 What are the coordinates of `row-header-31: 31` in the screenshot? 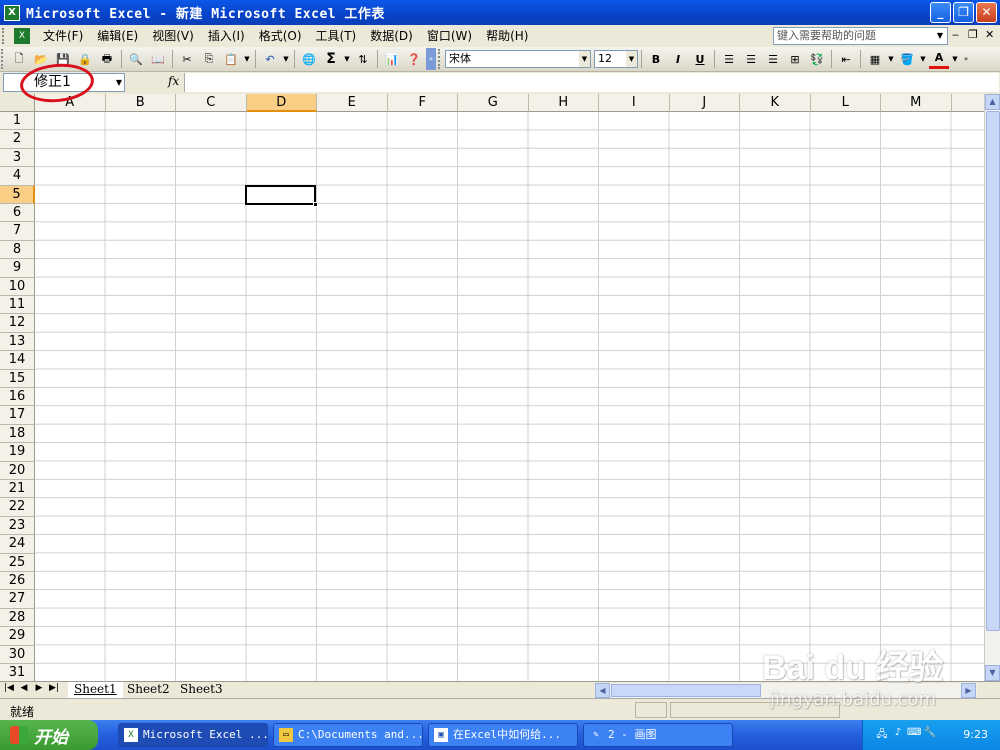 It's located at (17, 672).